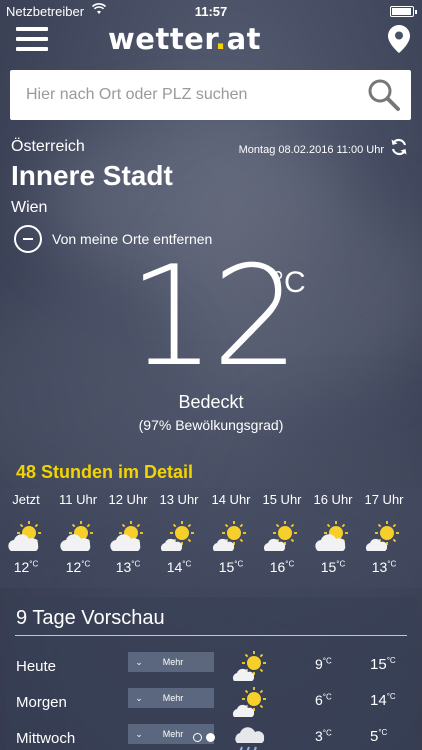 The height and width of the screenshot is (750, 422). Describe the element at coordinates (90, 618) in the screenshot. I see `forecast-title: 9 Tage Vorschau` at that location.